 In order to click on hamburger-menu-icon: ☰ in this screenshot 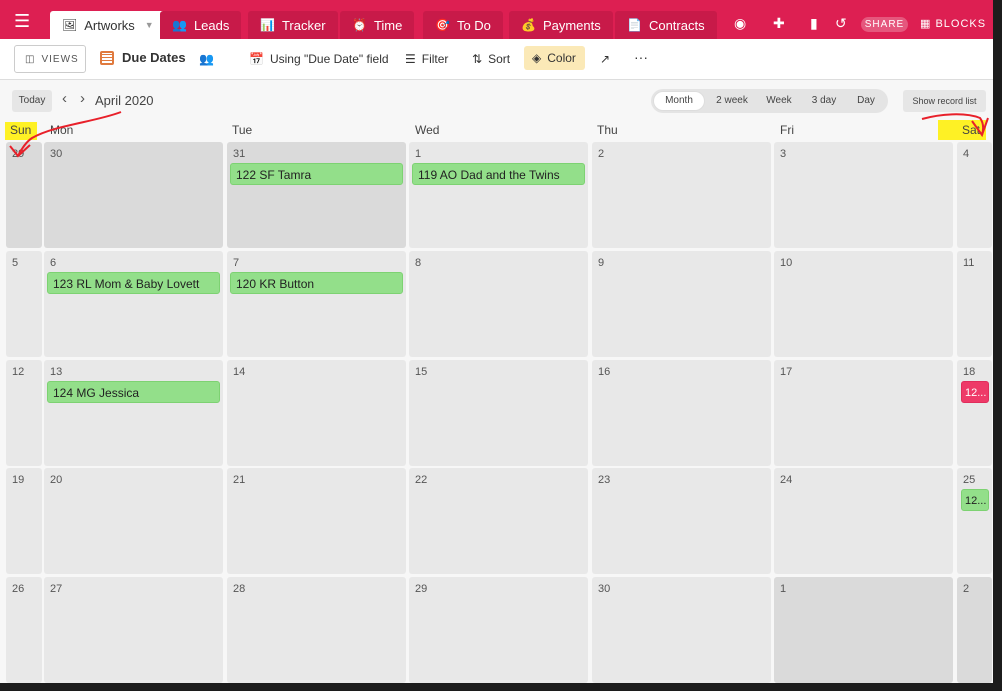, I will do `click(30, 22)`.